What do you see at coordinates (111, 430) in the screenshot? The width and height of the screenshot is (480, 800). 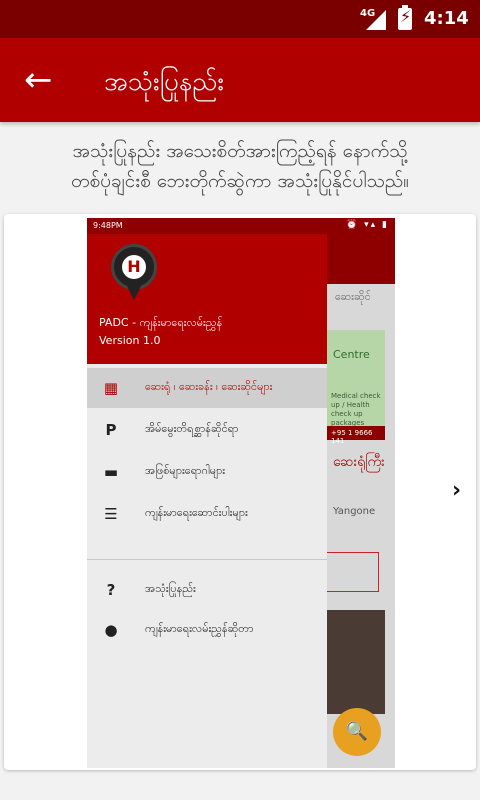 I see `parking-icon: P` at bounding box center [111, 430].